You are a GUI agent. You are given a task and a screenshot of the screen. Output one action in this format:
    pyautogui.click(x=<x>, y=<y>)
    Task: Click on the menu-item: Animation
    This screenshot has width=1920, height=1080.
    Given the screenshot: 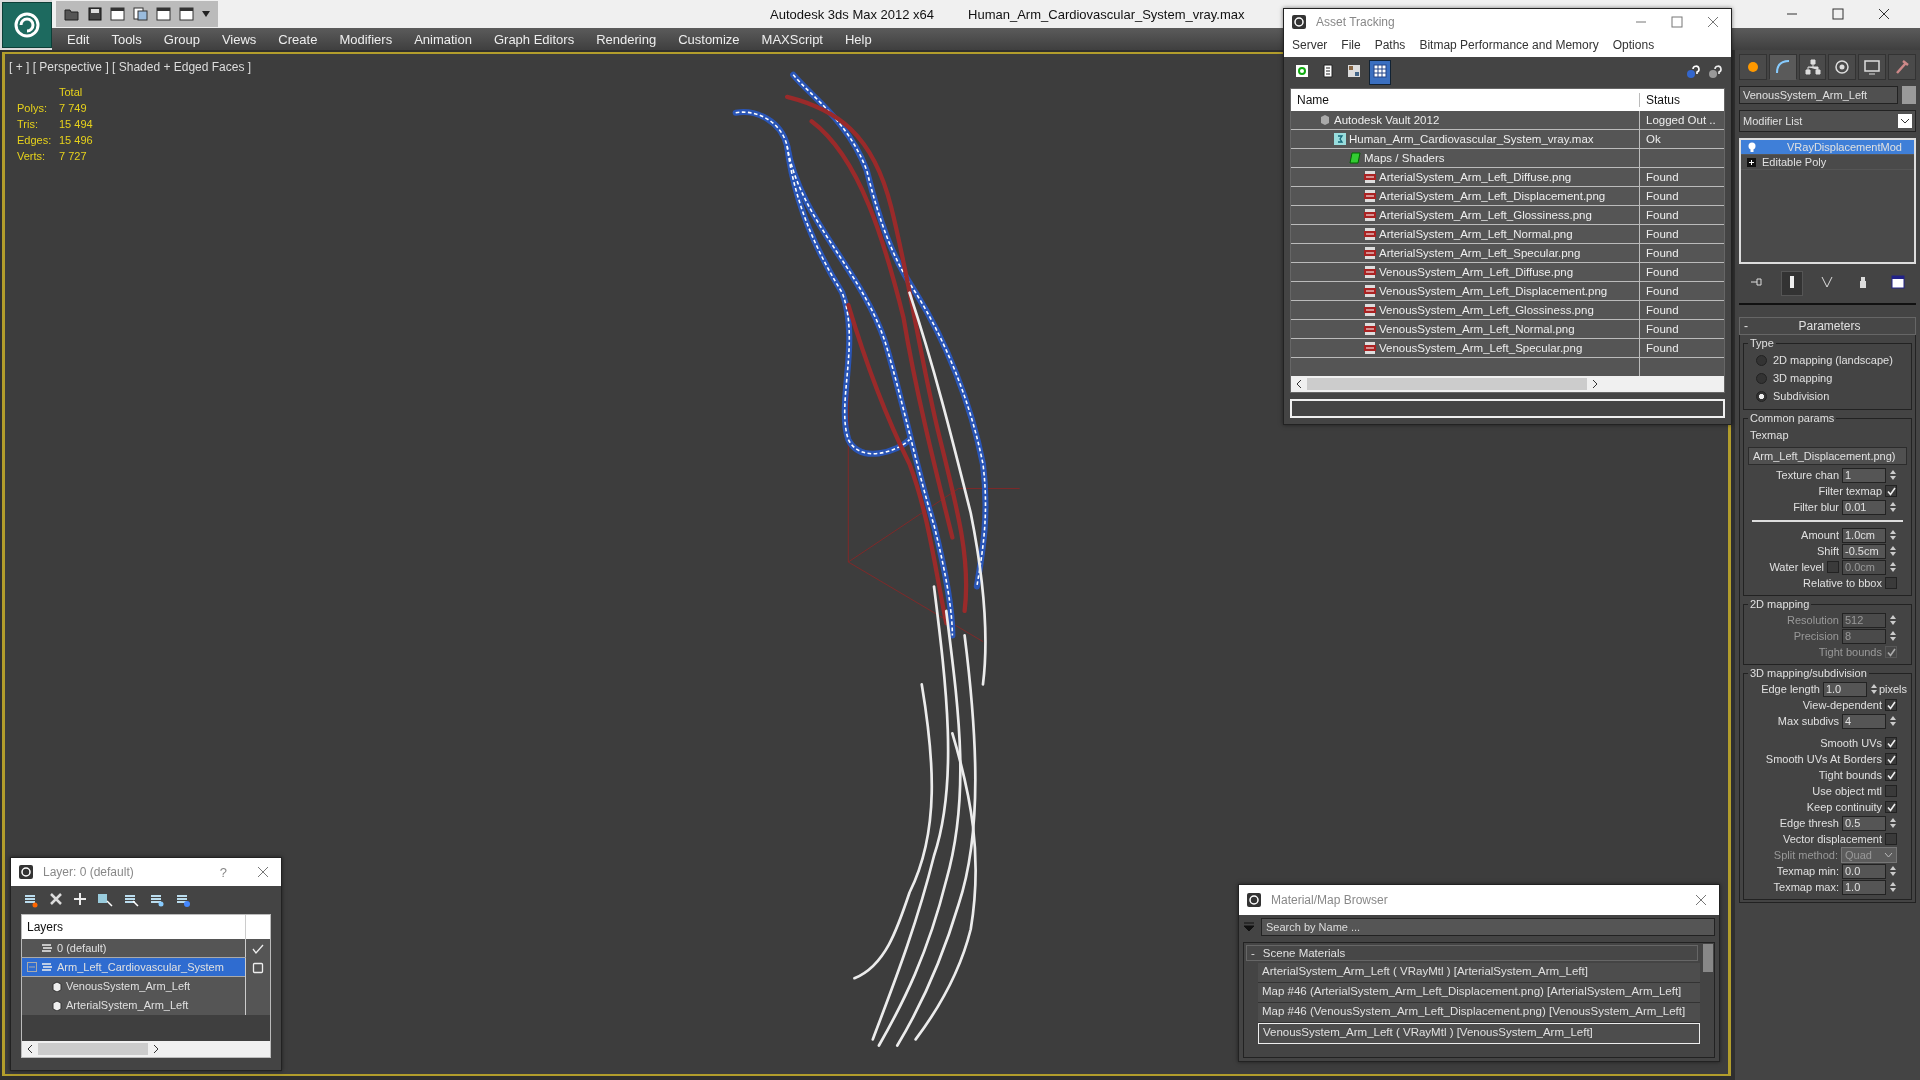 What is the action you would take?
    pyautogui.click(x=443, y=39)
    